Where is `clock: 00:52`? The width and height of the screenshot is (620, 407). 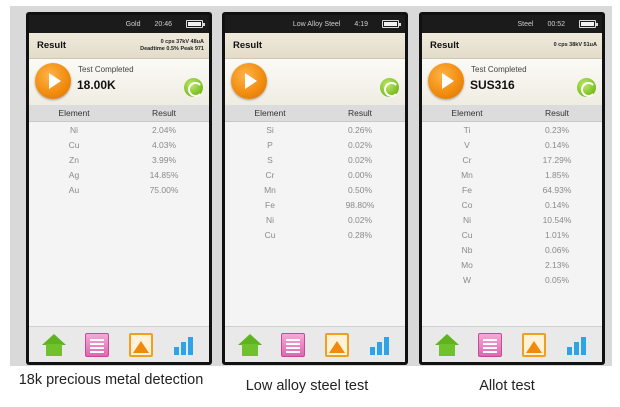 clock: 00:52 is located at coordinates (556, 24).